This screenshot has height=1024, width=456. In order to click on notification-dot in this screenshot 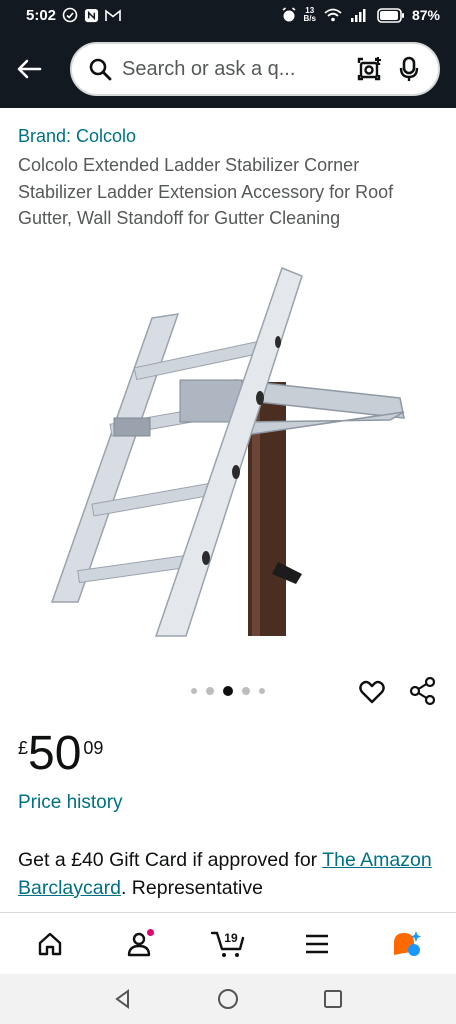, I will do `click(151, 932)`.